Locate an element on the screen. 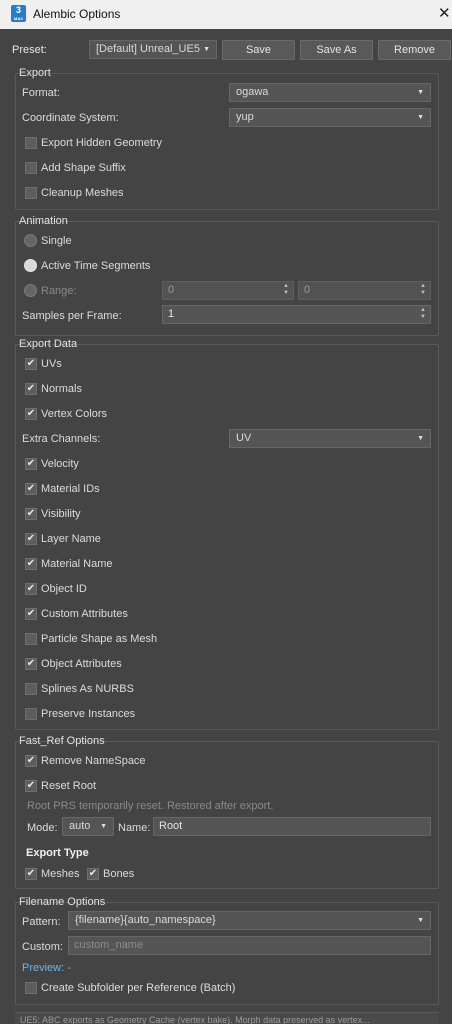 The image size is (452, 1024). single-radio is located at coordinates (30, 240).